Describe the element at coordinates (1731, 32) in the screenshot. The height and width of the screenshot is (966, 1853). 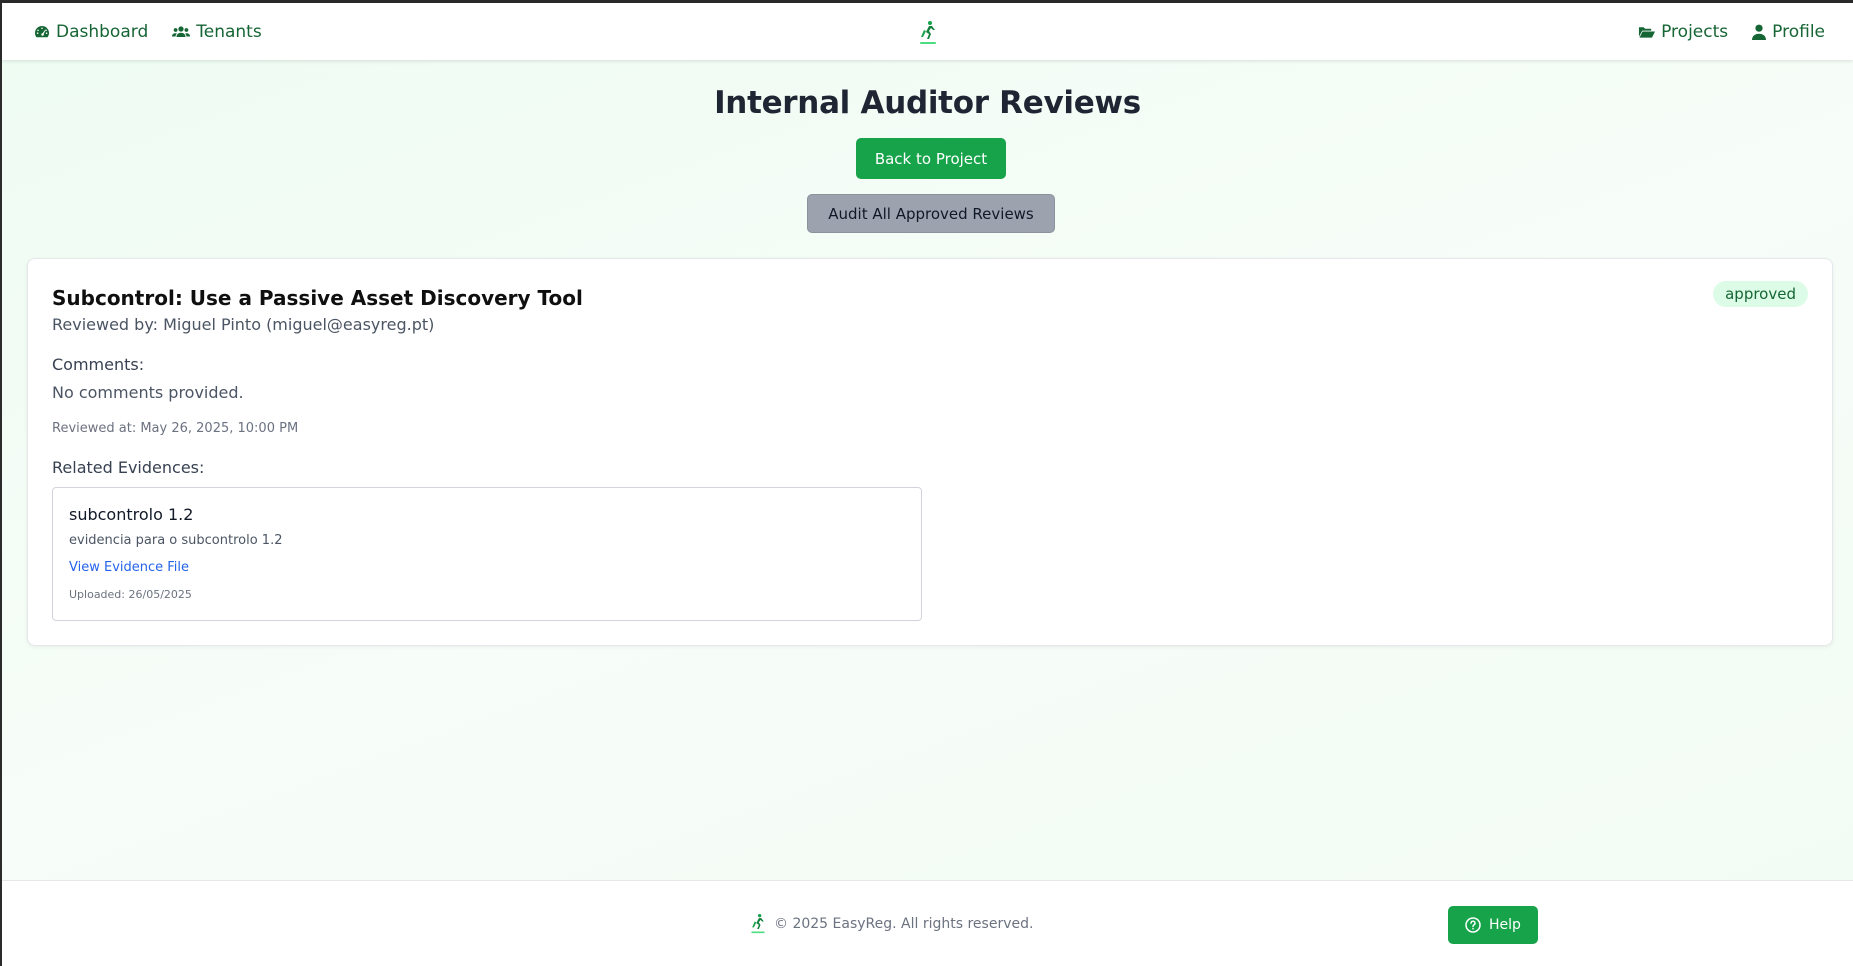
I see `nav-right: Projects Profile` at that location.